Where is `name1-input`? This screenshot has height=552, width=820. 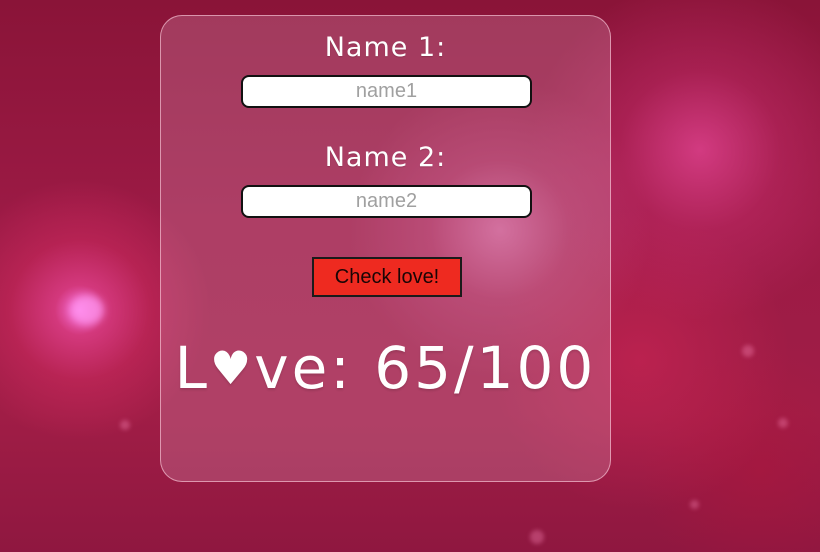 name1-input is located at coordinates (386, 91).